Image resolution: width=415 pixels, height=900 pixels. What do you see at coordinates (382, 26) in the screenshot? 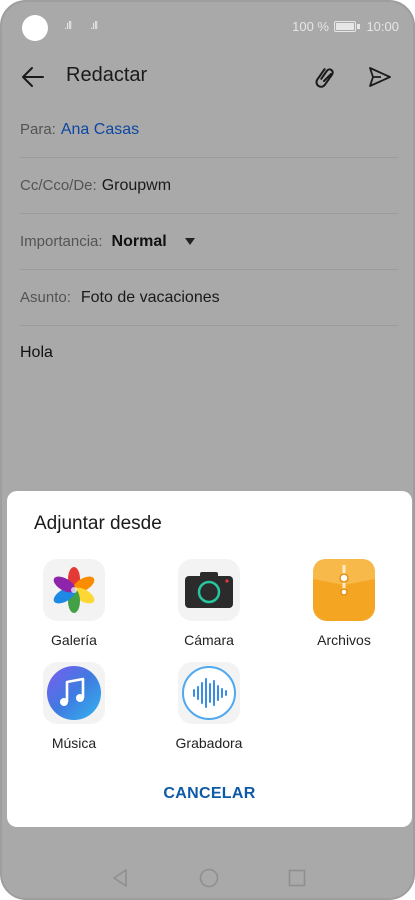
I see `clock: 10:00` at bounding box center [382, 26].